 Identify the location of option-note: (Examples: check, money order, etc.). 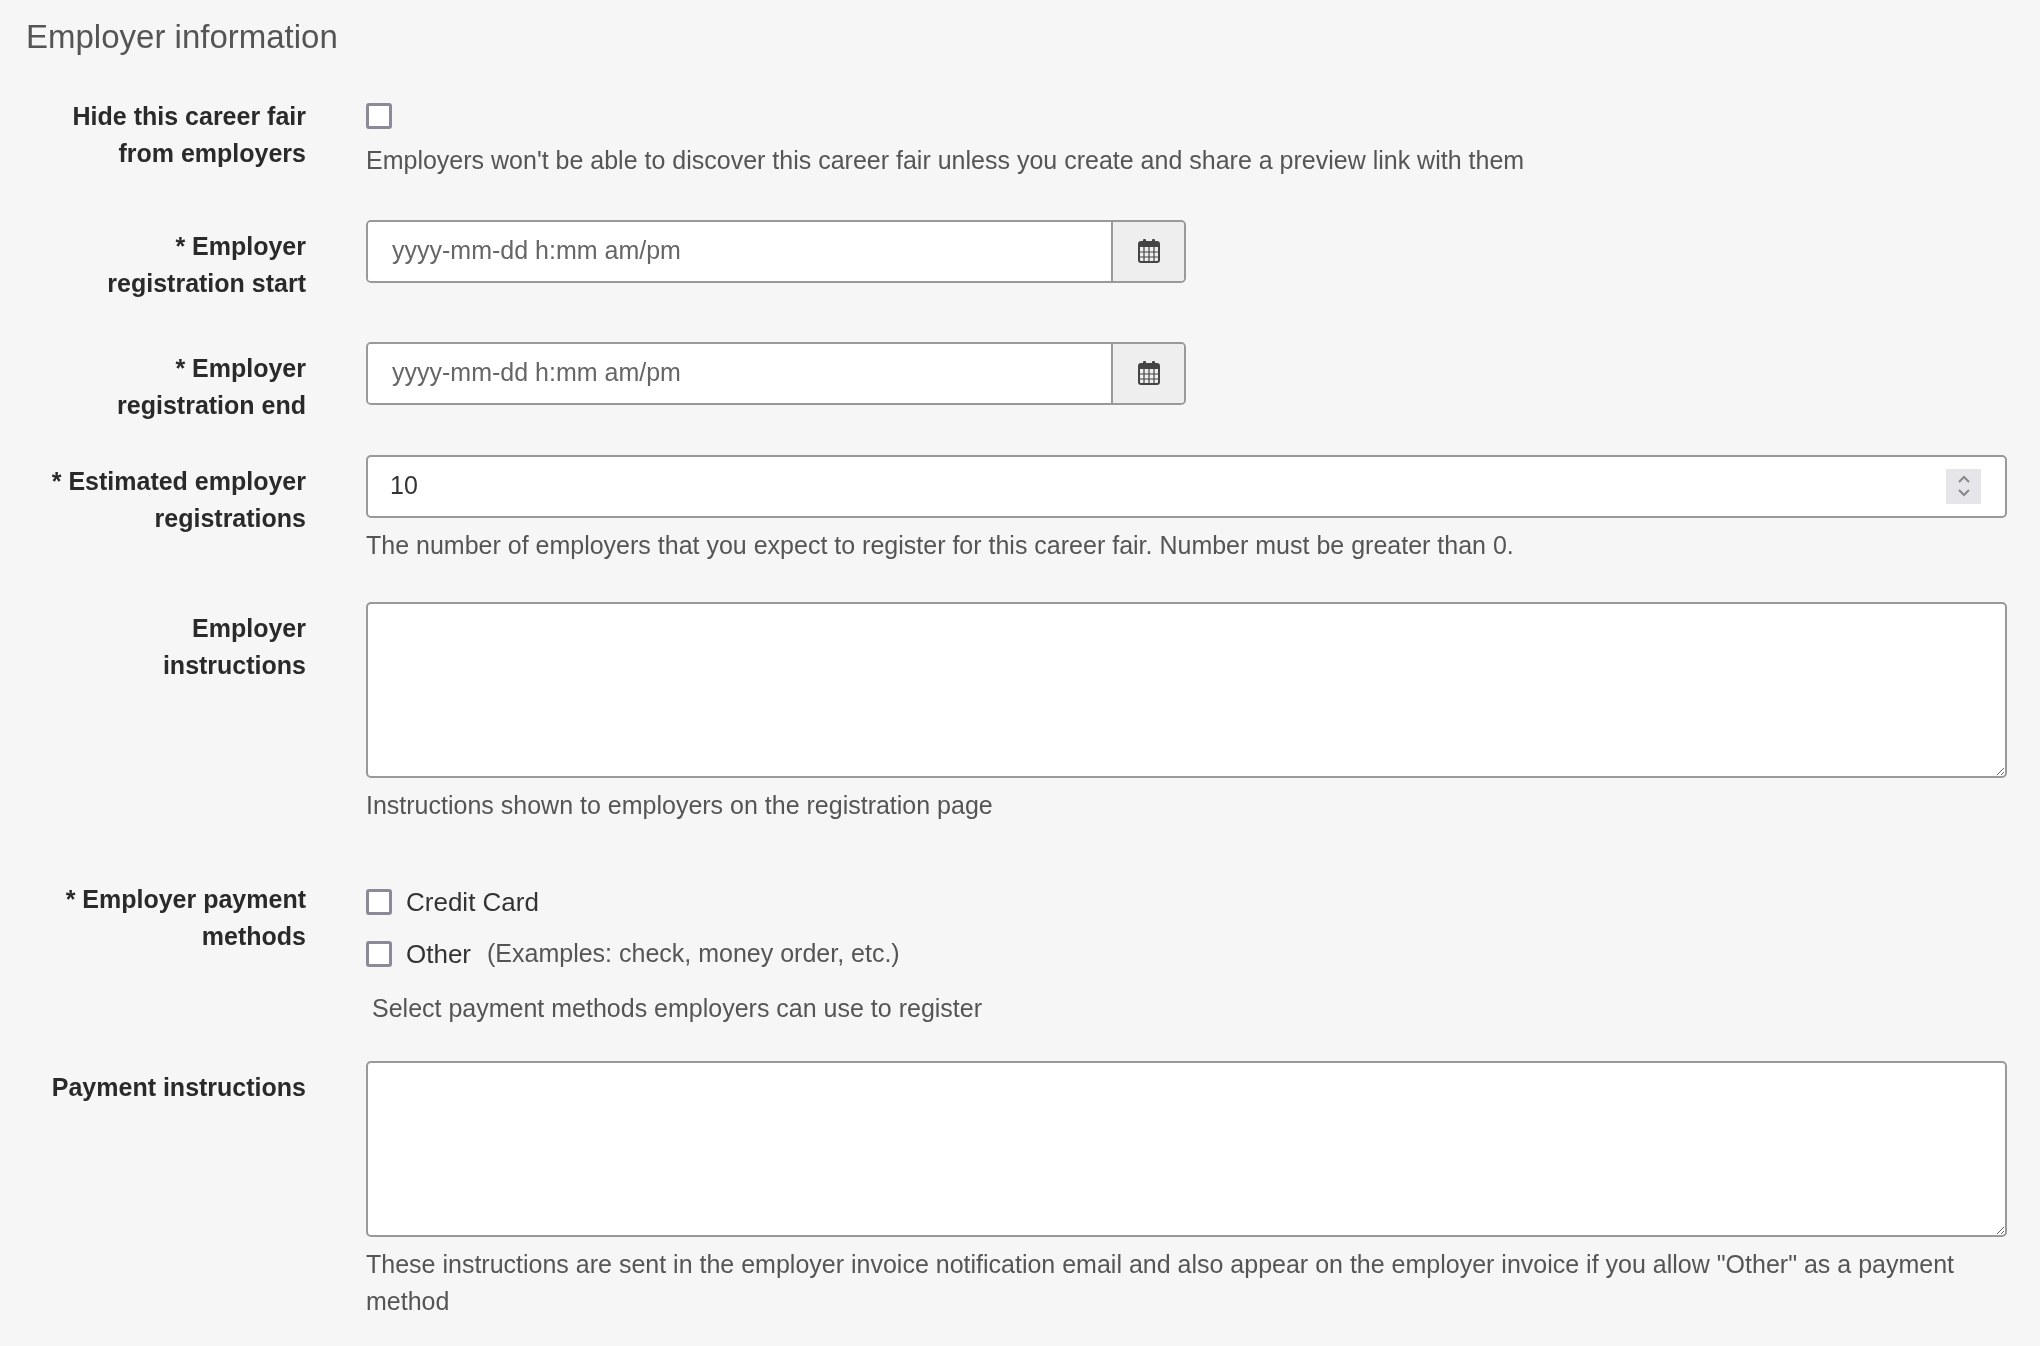
(693, 954).